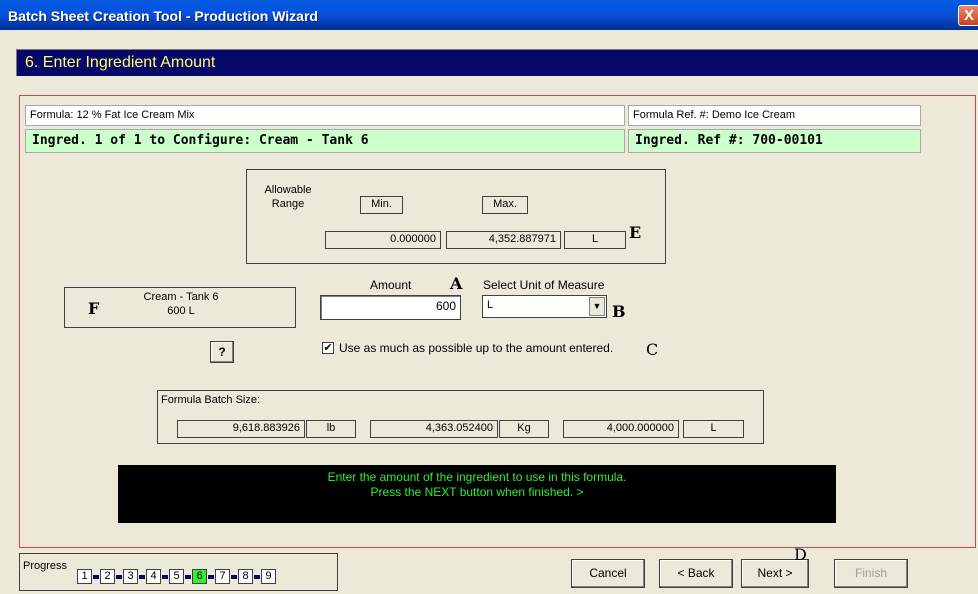 This screenshot has height=594, width=978. I want to click on progress-step-1: 1, so click(84, 576).